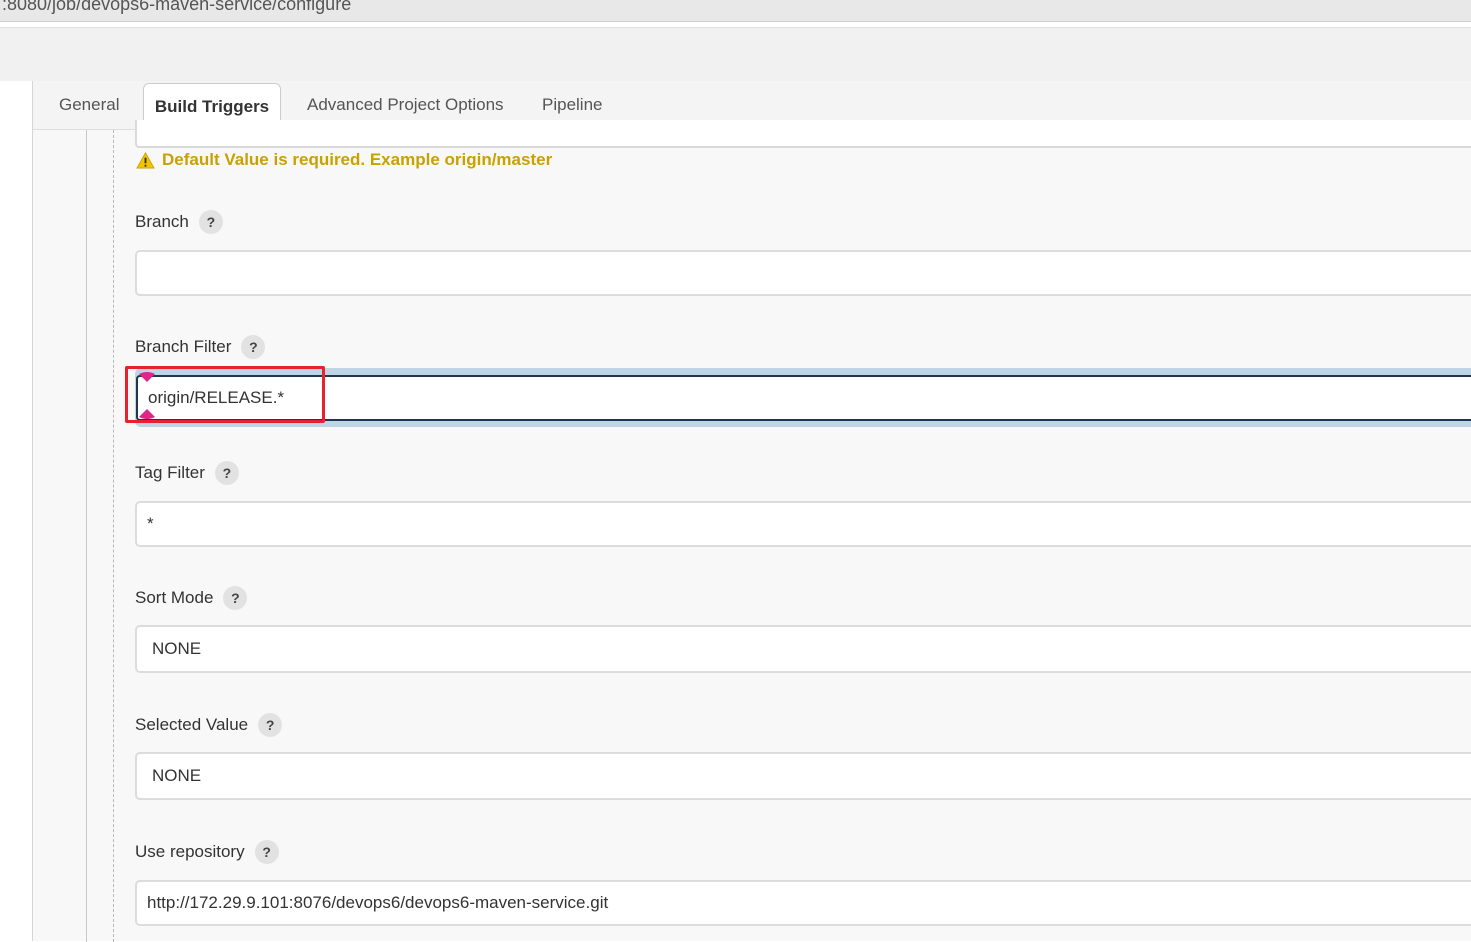 This screenshot has width=1471, height=942. What do you see at coordinates (16, 511) in the screenshot?
I see `side-panel` at bounding box center [16, 511].